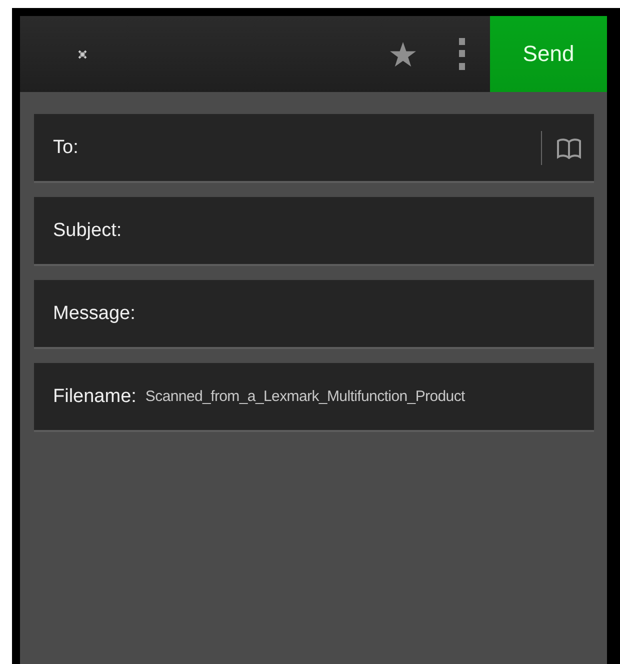 This screenshot has height=664, width=620. What do you see at coordinates (462, 54) in the screenshot?
I see `more-menu-icon` at bounding box center [462, 54].